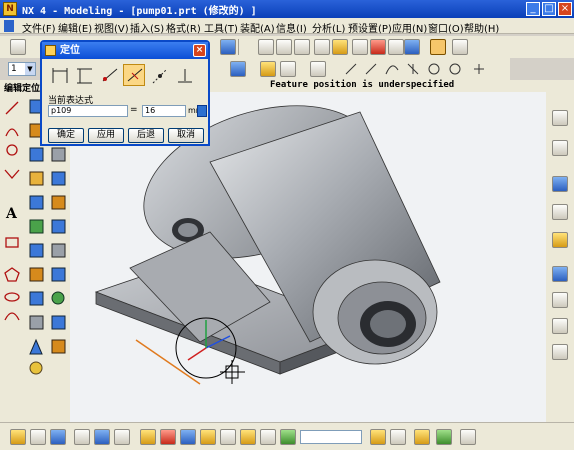  What do you see at coordinates (322, 47) in the screenshot?
I see `zoom-icon` at bounding box center [322, 47].